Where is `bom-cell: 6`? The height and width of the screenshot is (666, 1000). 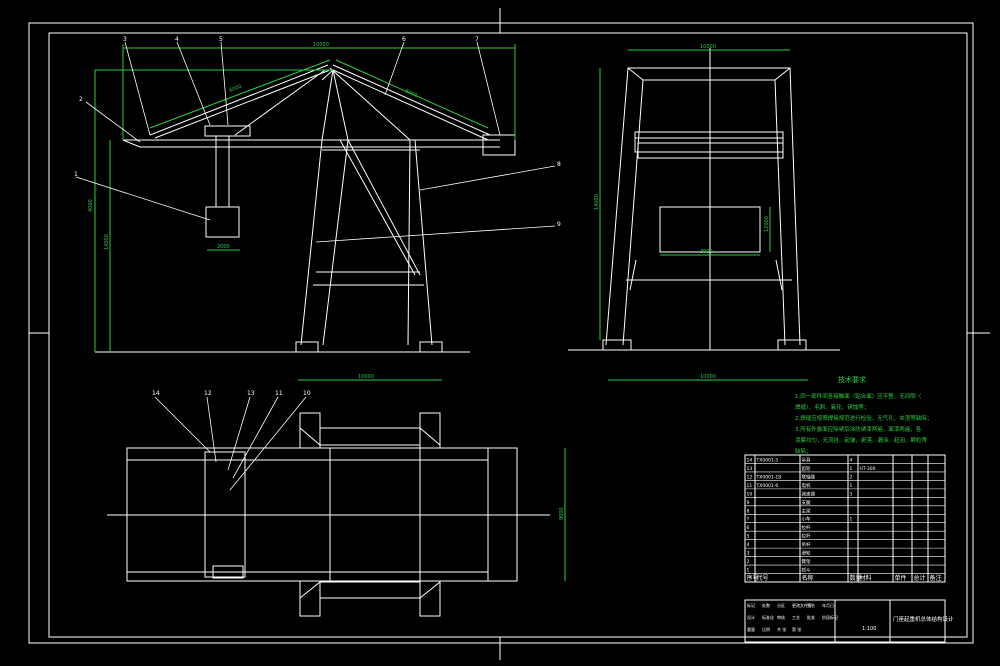
bom-cell: 6 is located at coordinates (748, 528).